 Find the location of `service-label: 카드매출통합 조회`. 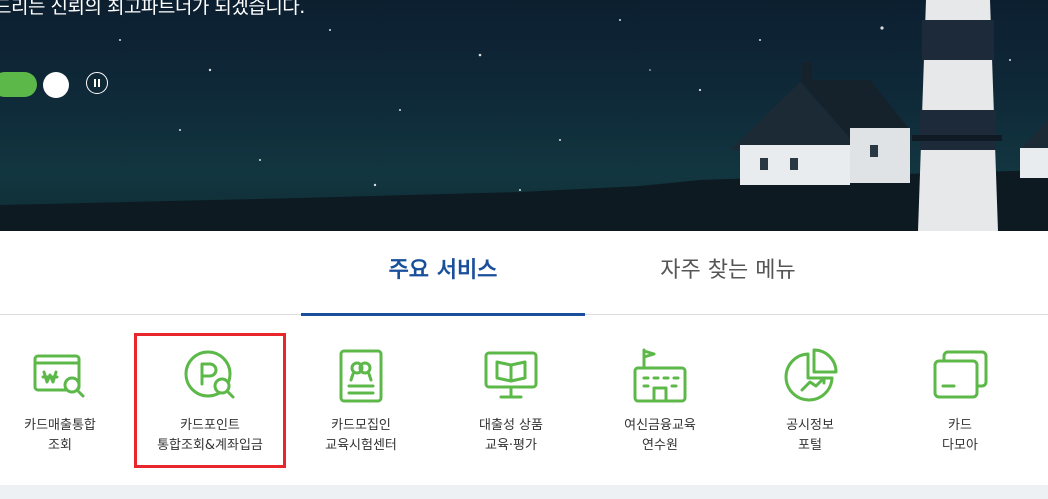

service-label: 카드매출통합 조회 is located at coordinates (60, 435).